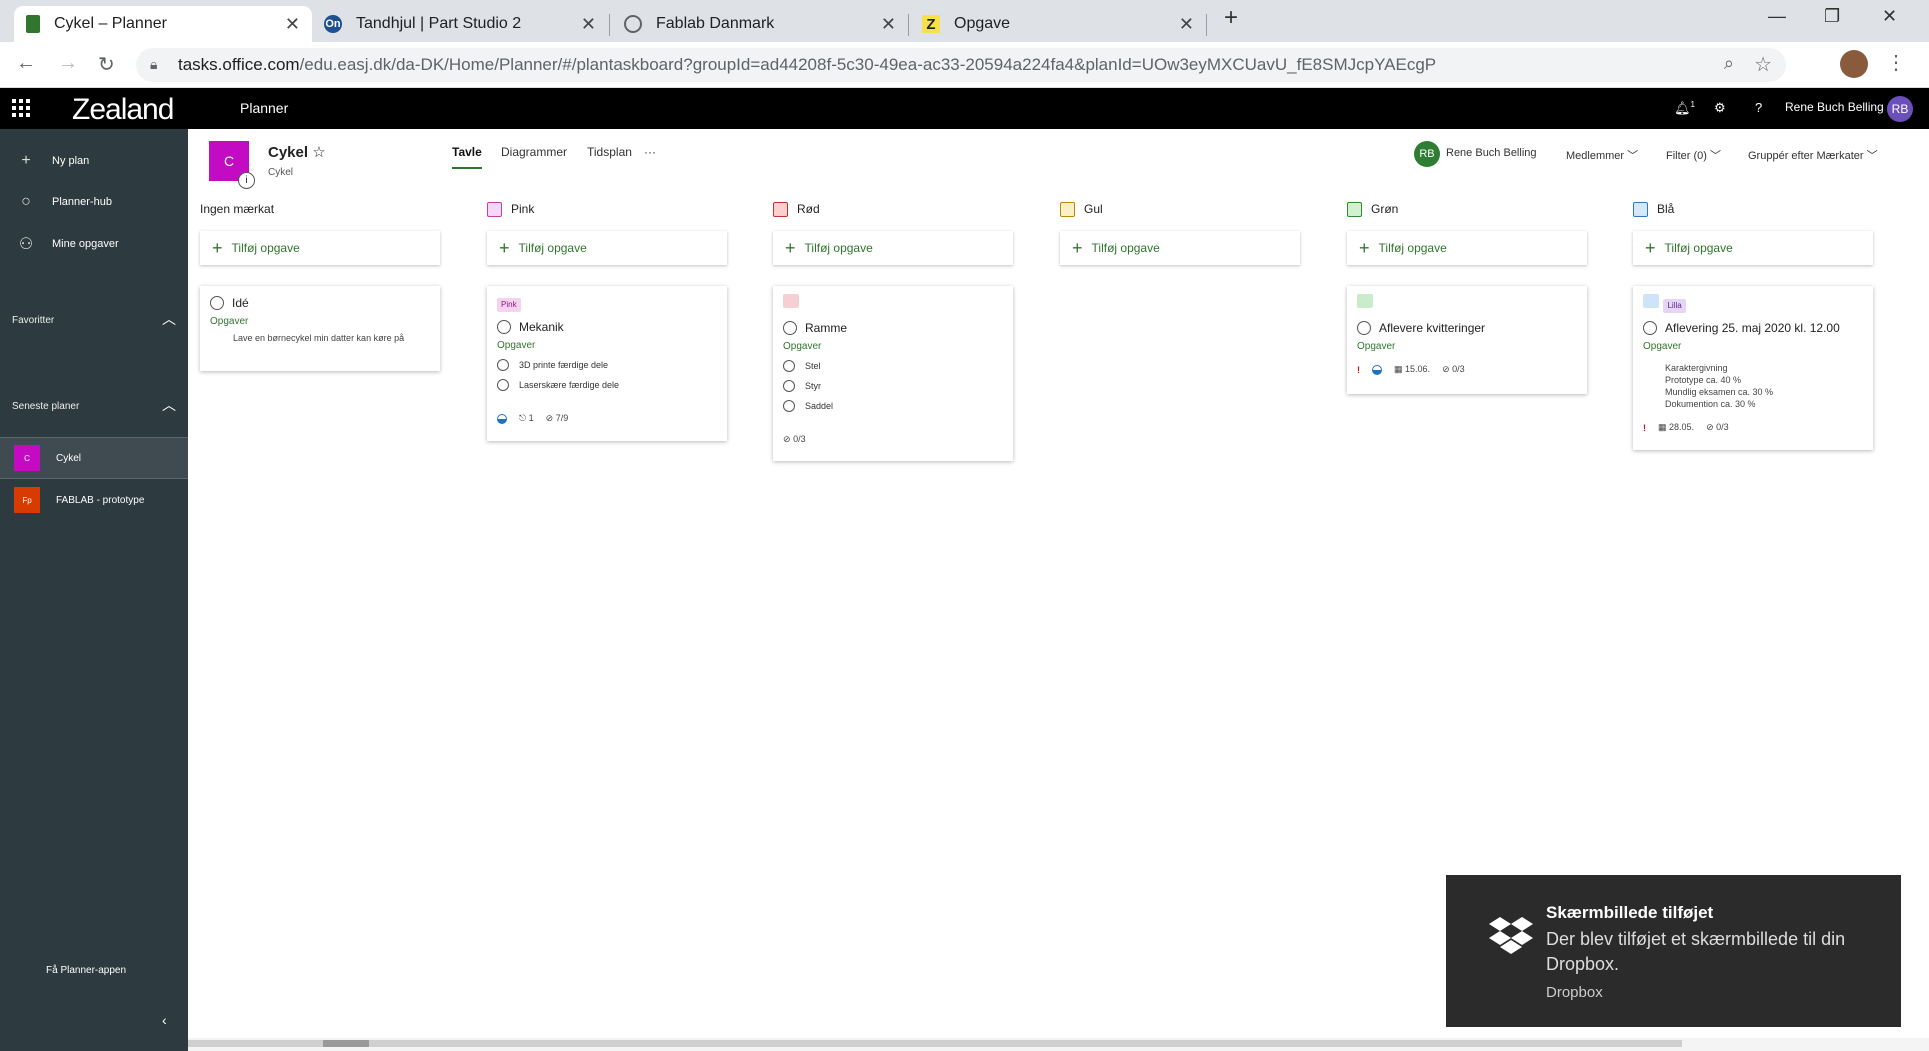 The image size is (1929, 1051). What do you see at coordinates (45, 406) in the screenshot?
I see `recent-plans-header: Seneste planer` at bounding box center [45, 406].